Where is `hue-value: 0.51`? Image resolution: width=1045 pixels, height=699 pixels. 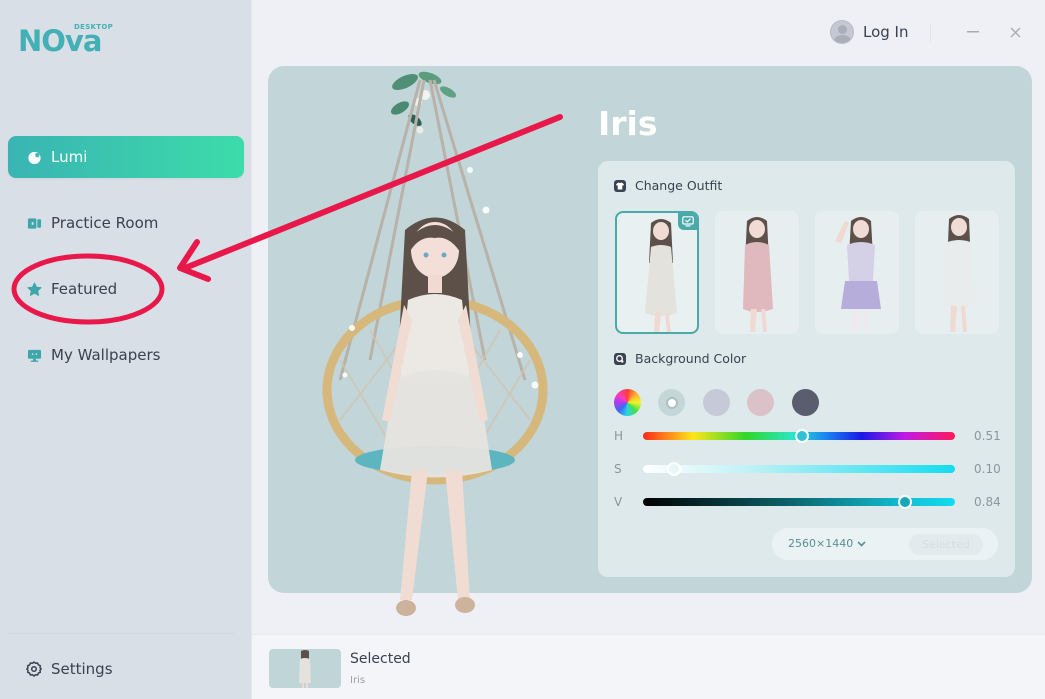
hue-value: 0.51 is located at coordinates (987, 436).